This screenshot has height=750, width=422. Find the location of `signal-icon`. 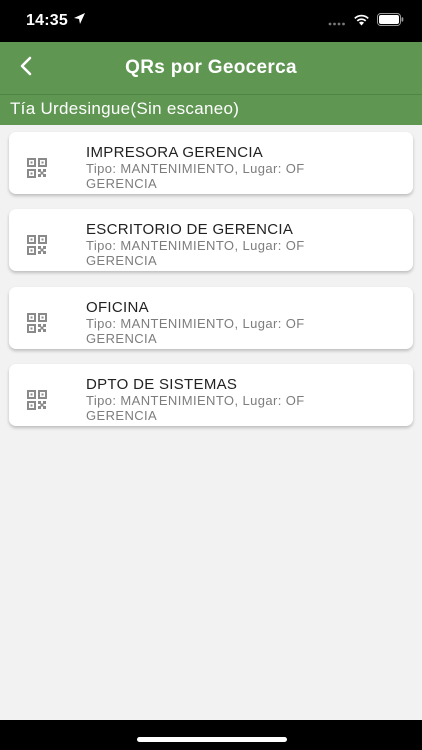

signal-icon is located at coordinates (337, 22).